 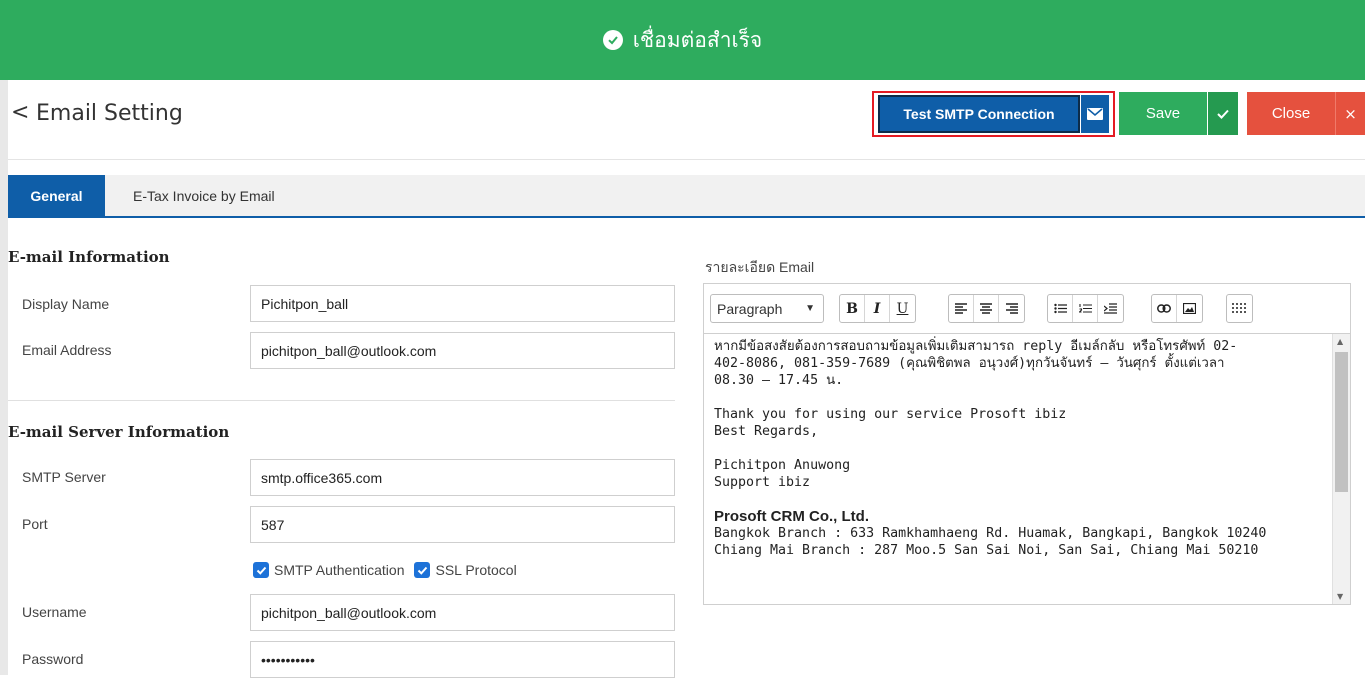 What do you see at coordinates (89, 257) in the screenshot?
I see `email-information-heading: E-mail Information` at bounding box center [89, 257].